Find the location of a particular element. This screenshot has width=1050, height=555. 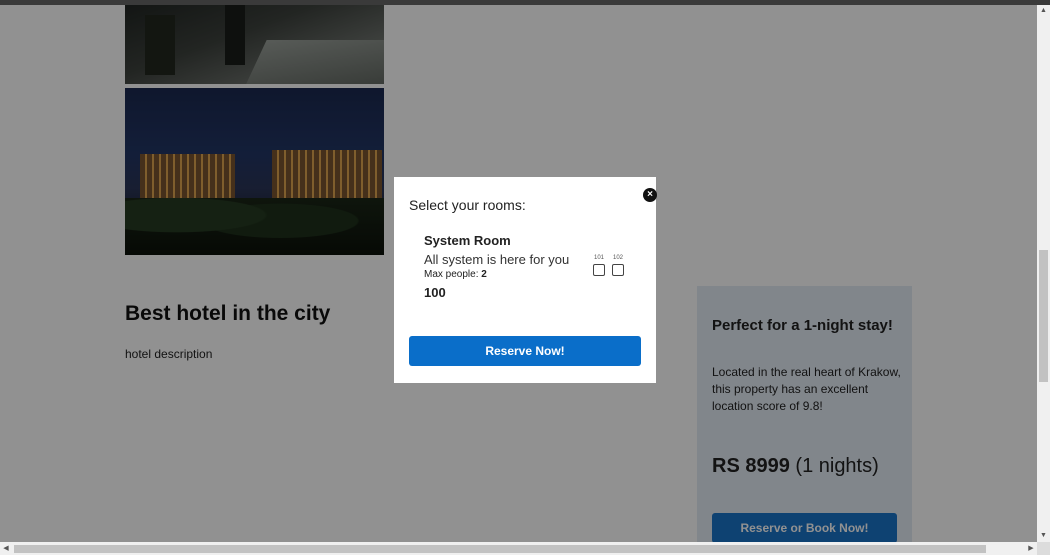

room-102-checkbox is located at coordinates (618, 270).